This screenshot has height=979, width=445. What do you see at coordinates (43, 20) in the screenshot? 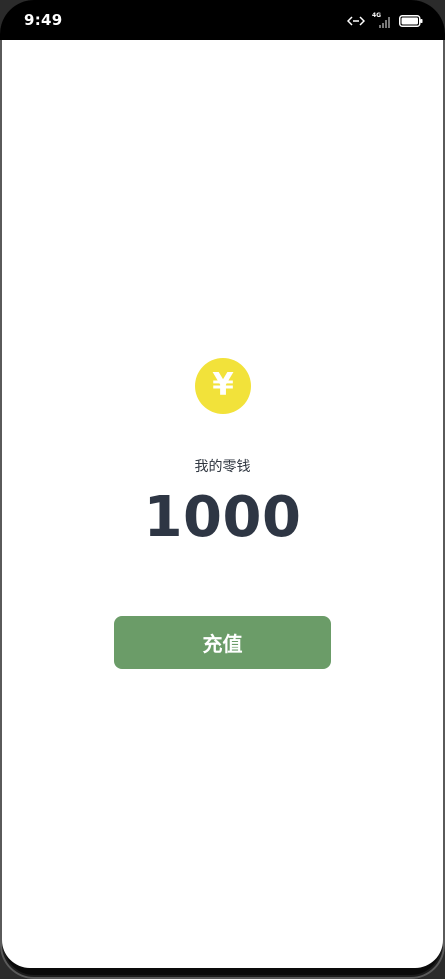
I see `status-time: 9:49` at bounding box center [43, 20].